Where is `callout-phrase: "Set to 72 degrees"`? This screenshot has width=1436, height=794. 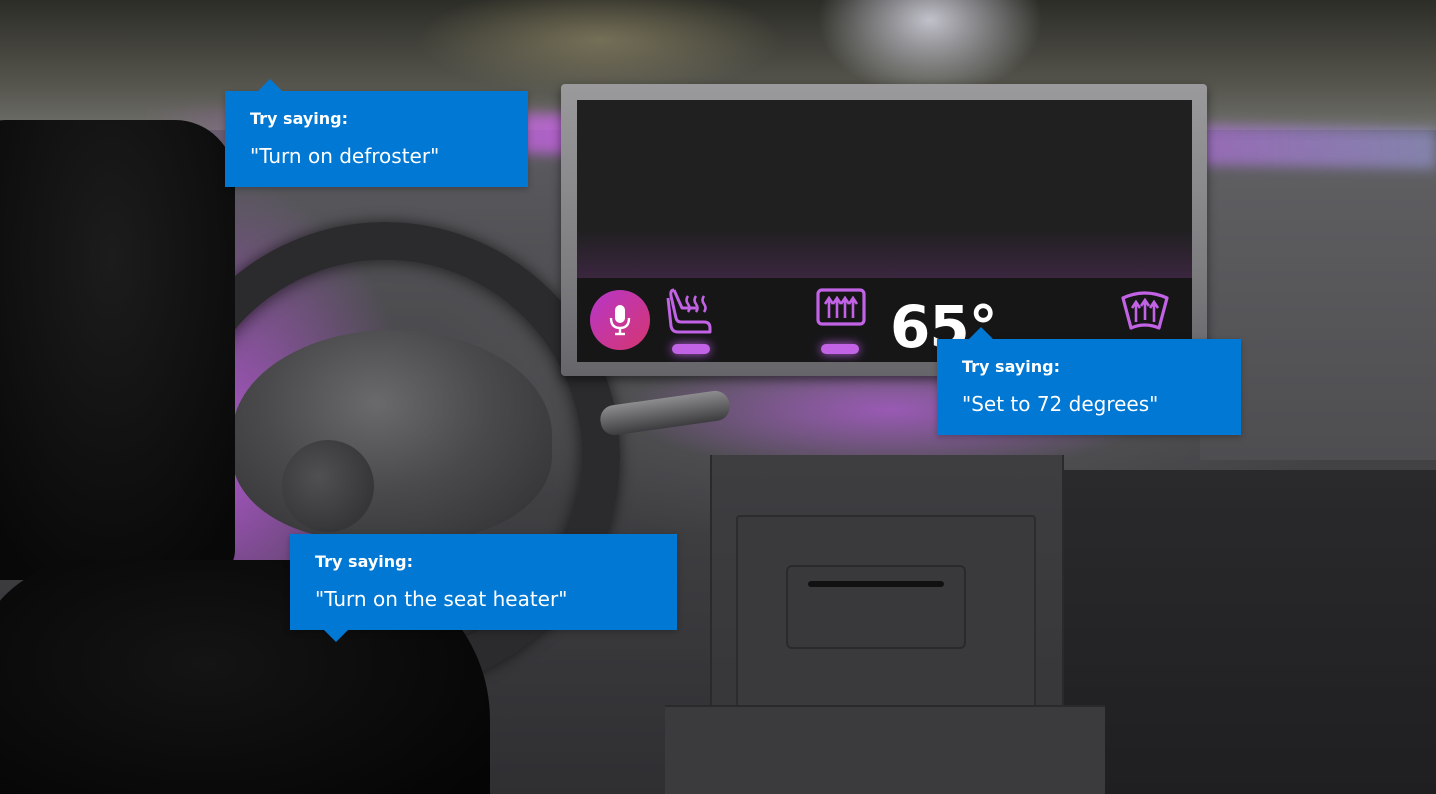 callout-phrase: "Set to 72 degrees" is located at coordinates (1060, 404).